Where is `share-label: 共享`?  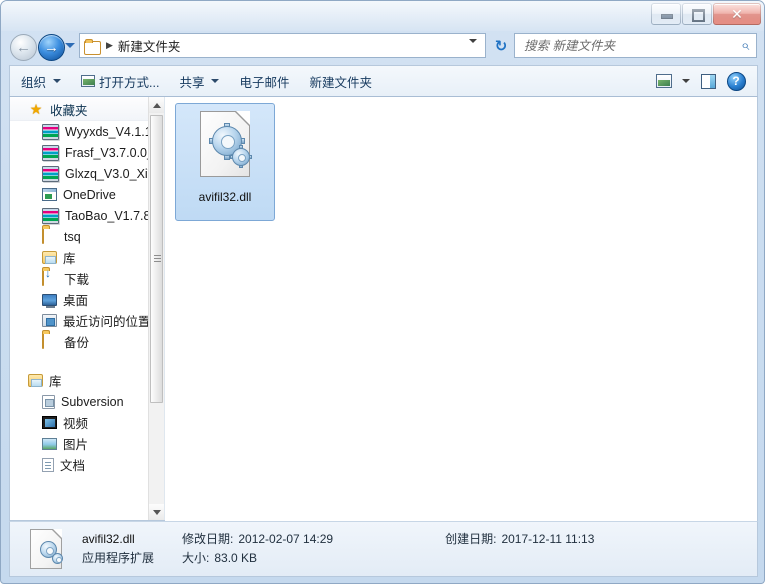
share-label: 共享 is located at coordinates (192, 82).